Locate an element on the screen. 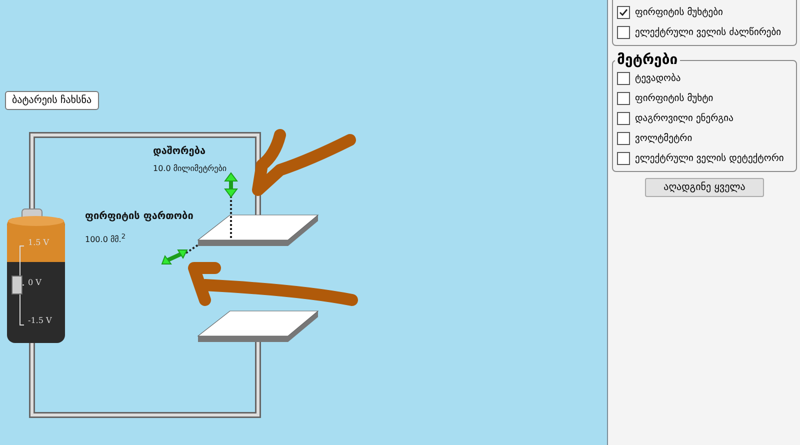  checkbox-label: ვოლტმეტრი is located at coordinates (663, 138).